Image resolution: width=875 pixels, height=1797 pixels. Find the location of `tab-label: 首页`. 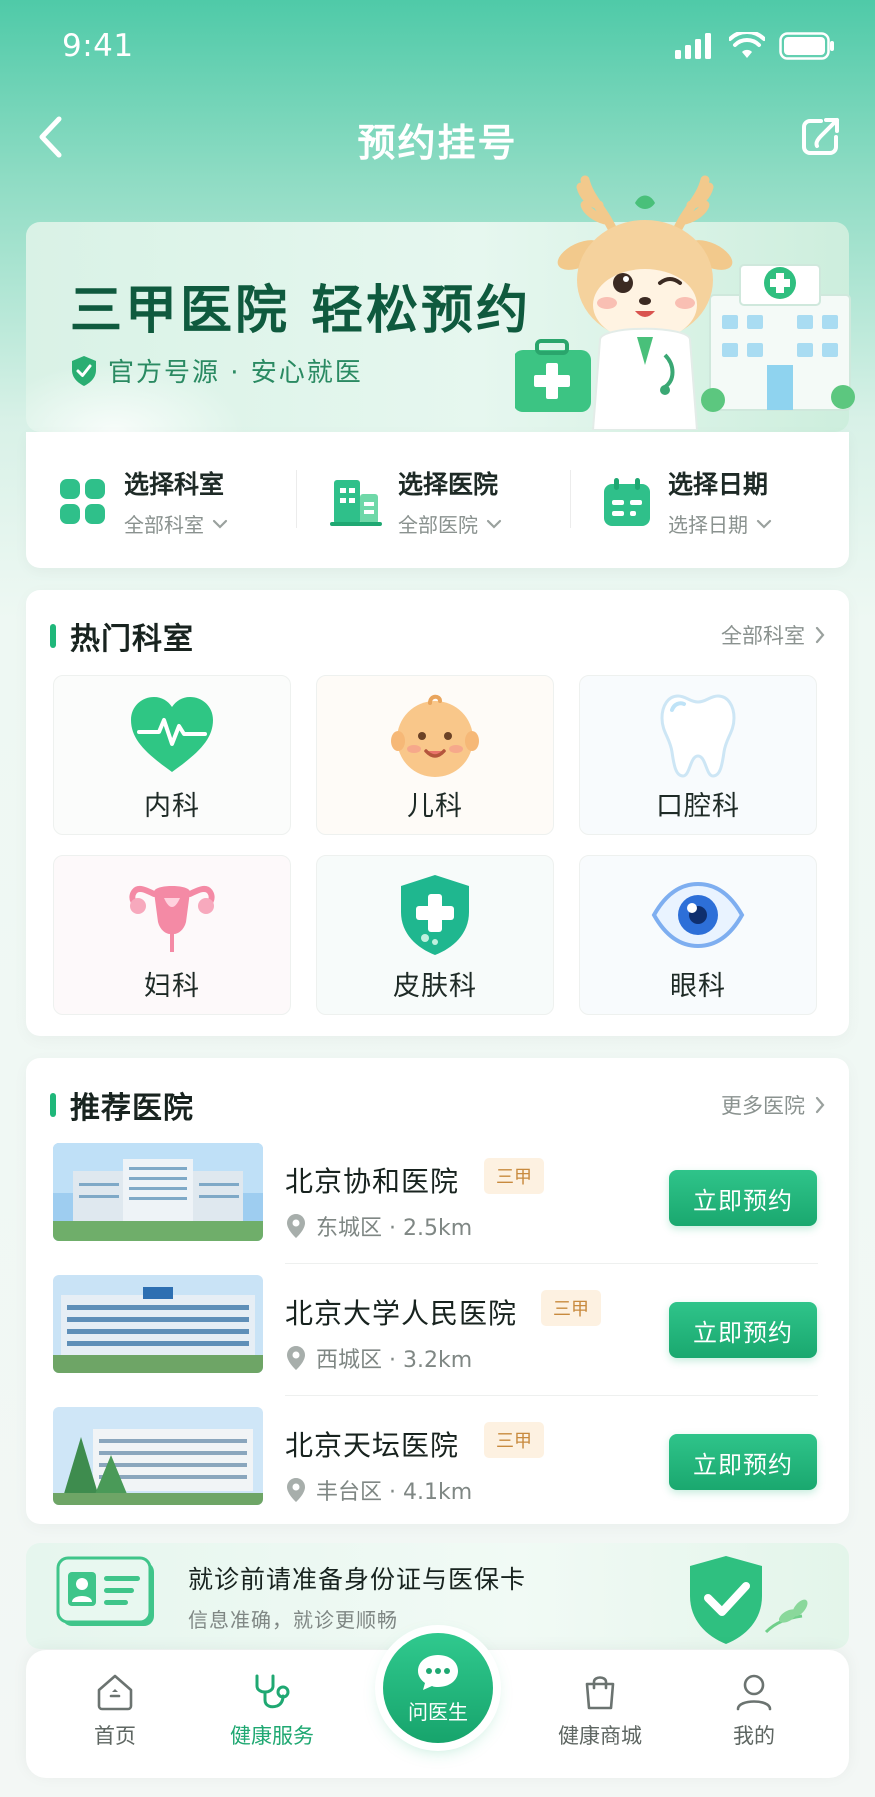

tab-label: 首页 is located at coordinates (115, 1736).